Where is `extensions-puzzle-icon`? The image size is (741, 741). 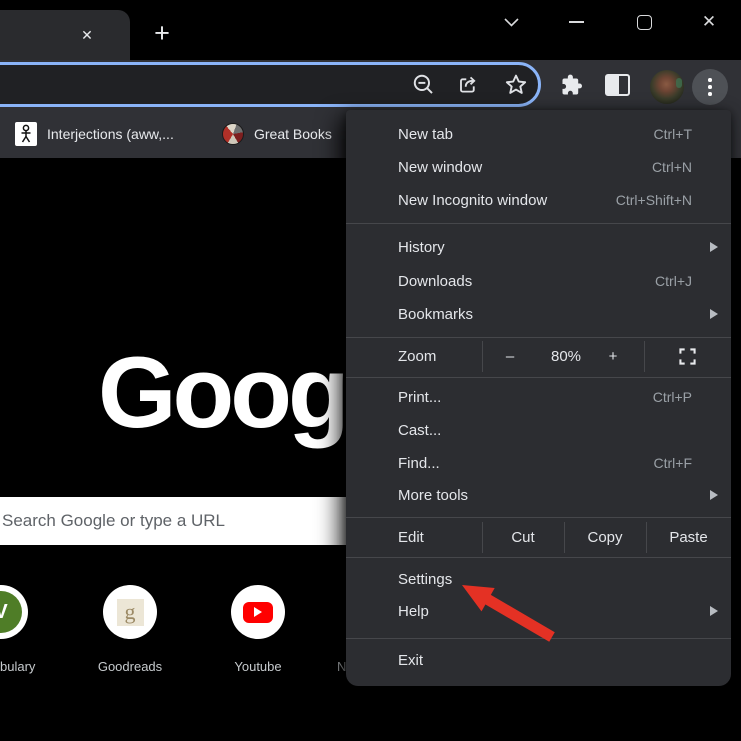 extensions-puzzle-icon is located at coordinates (571, 85).